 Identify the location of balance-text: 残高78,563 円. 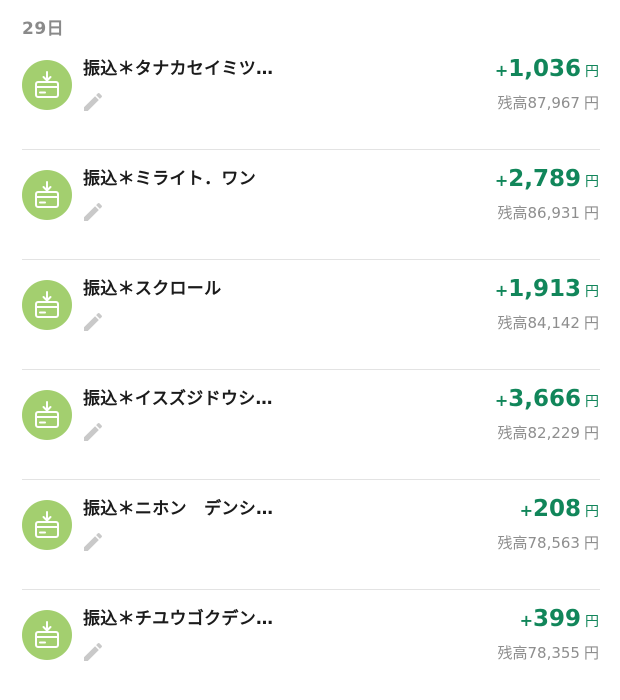
(548, 542).